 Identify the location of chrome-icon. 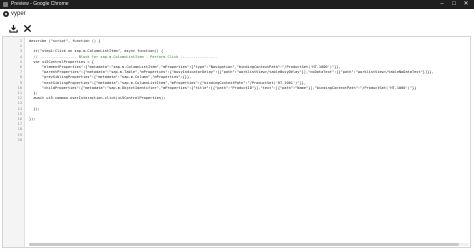
(5, 4).